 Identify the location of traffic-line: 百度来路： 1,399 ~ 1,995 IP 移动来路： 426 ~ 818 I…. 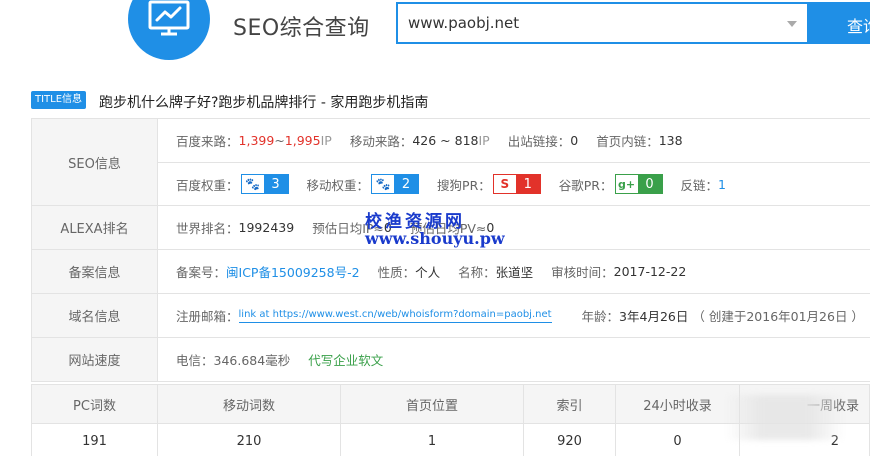
(514, 140).